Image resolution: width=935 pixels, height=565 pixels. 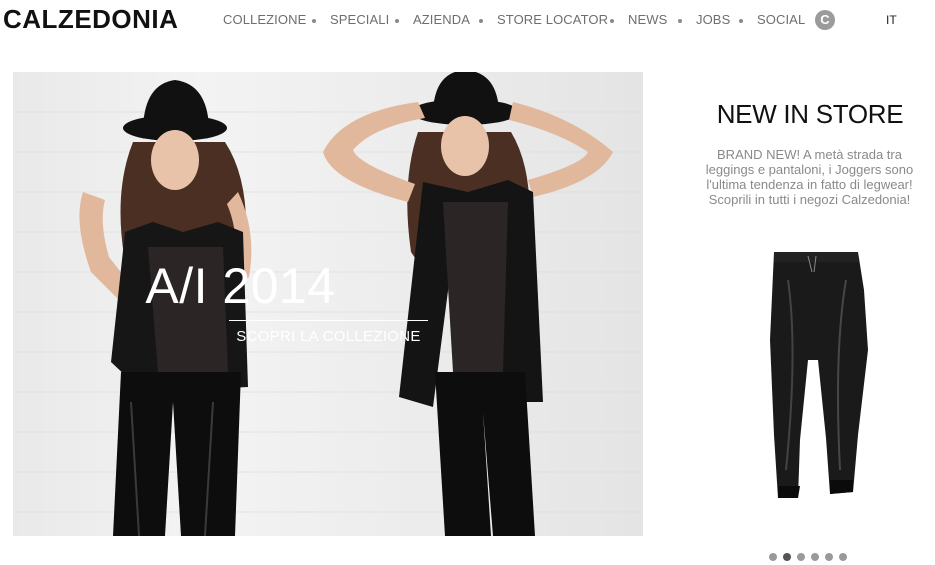 What do you see at coordinates (328, 337) in the screenshot?
I see `discover-collection-link: SCOPRI LA COLLEZIONE` at bounding box center [328, 337].